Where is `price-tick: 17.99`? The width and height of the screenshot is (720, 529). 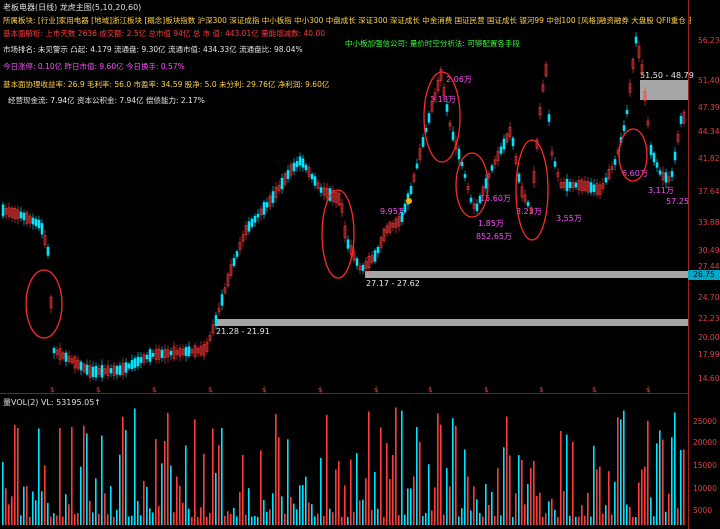 price-tick: 17.99 is located at coordinates (709, 354).